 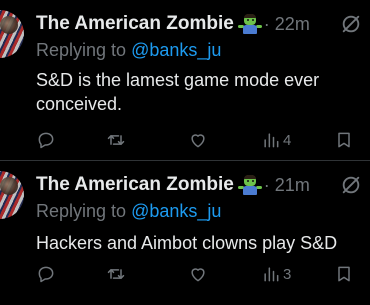 I want to click on views-count: 4, so click(x=287, y=140).